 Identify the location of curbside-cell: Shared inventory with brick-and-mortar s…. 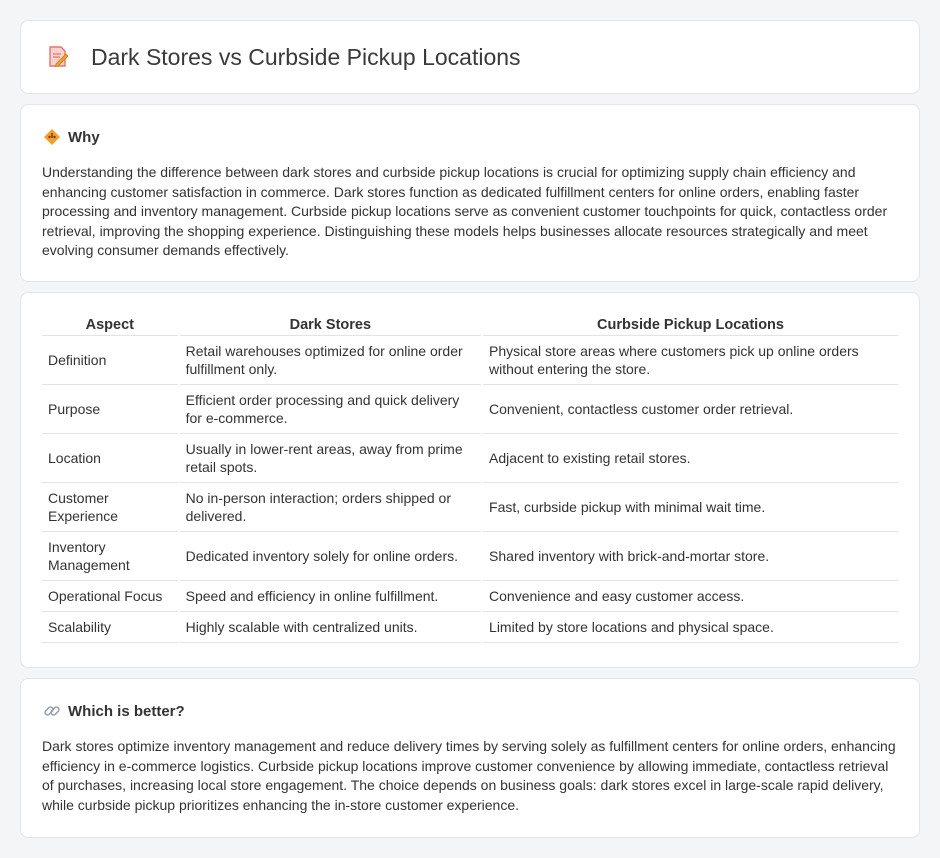
(690, 556).